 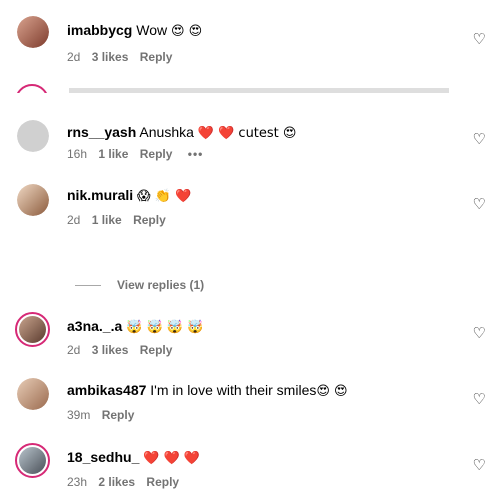 What do you see at coordinates (196, 154) in the screenshot?
I see `more-options-icon: •••` at bounding box center [196, 154].